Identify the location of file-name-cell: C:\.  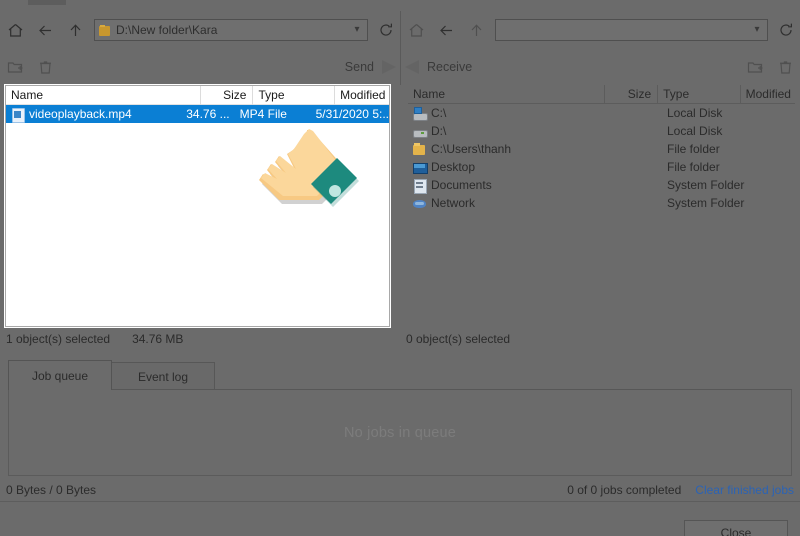
(508, 113).